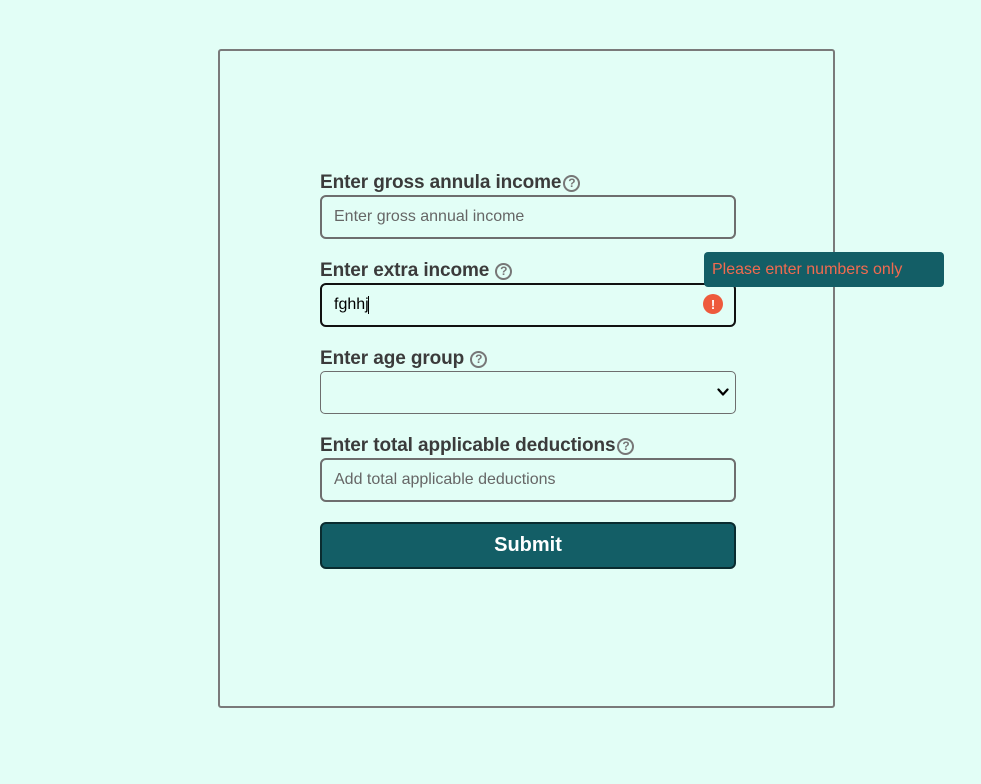 Image resolution: width=981 pixels, height=784 pixels. What do you see at coordinates (468, 445) in the screenshot?
I see `deductions-label-text: Enter total applicable deductions` at bounding box center [468, 445].